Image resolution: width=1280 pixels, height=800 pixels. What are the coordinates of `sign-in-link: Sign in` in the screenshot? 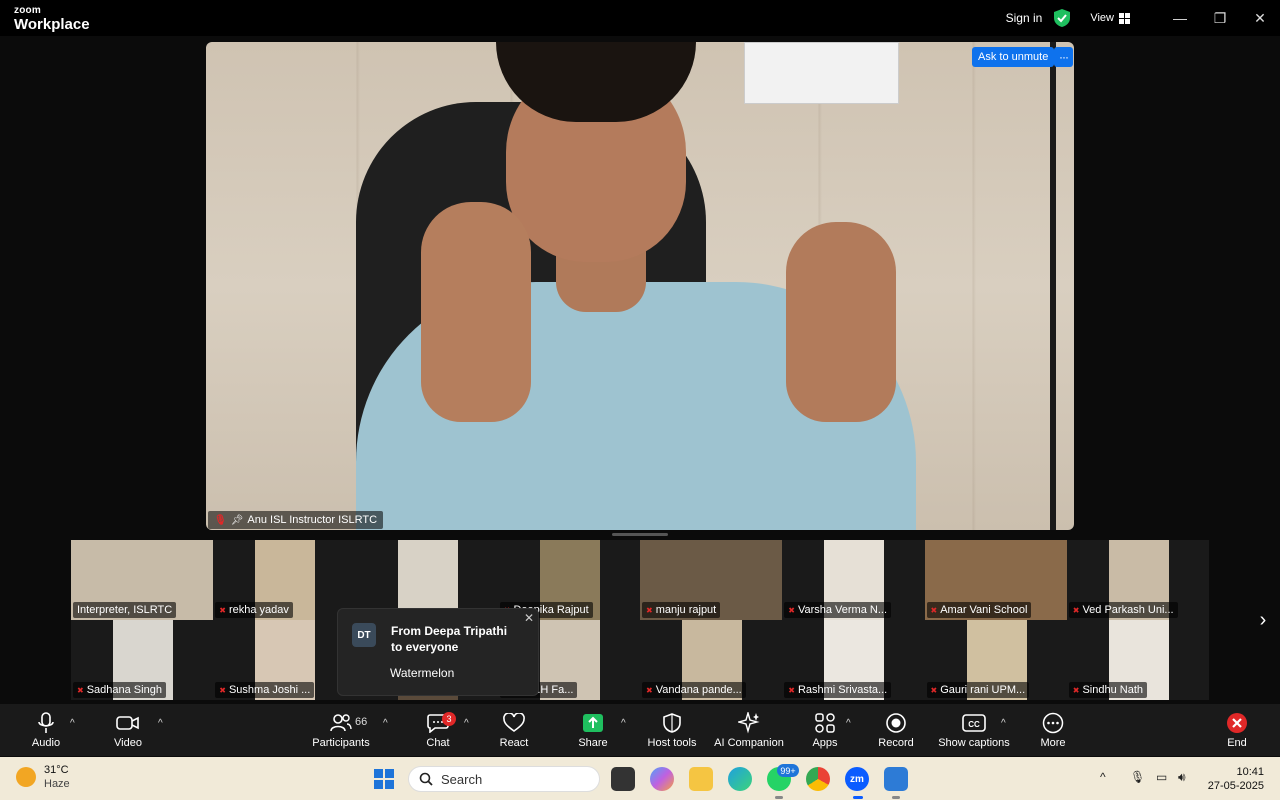 It's located at (1024, 18).